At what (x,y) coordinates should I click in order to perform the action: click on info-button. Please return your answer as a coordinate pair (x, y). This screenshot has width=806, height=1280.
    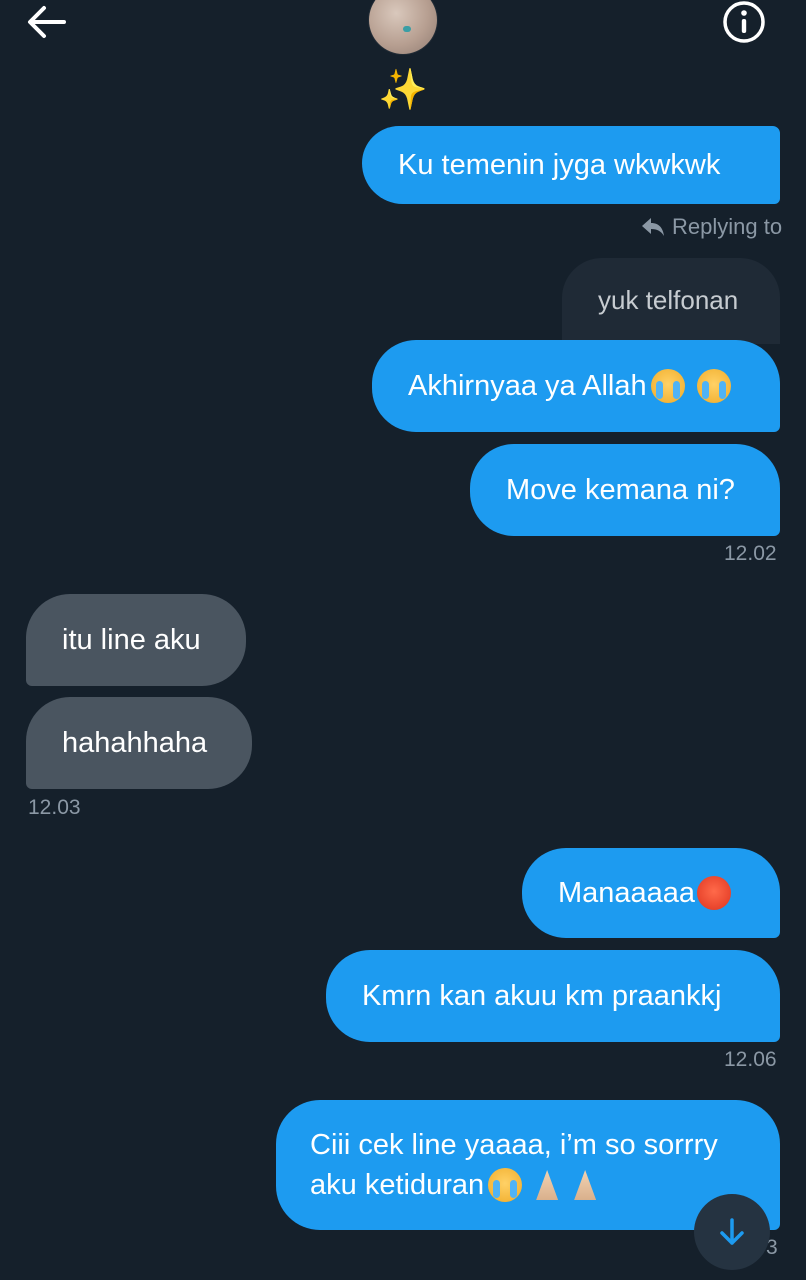
    Looking at the image, I should click on (744, 22).